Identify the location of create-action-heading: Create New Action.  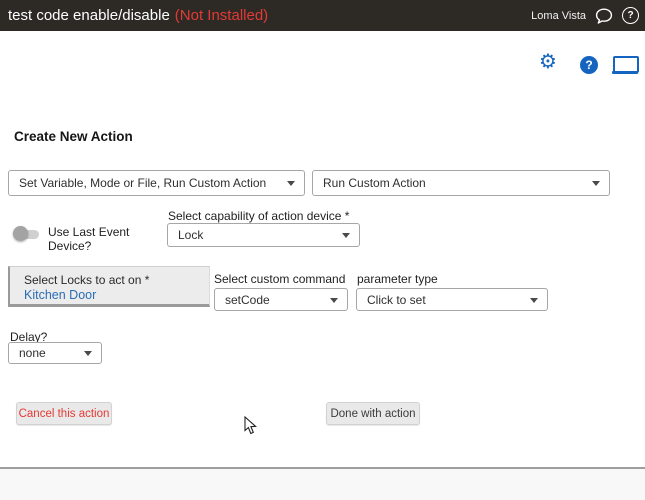
(73, 136).